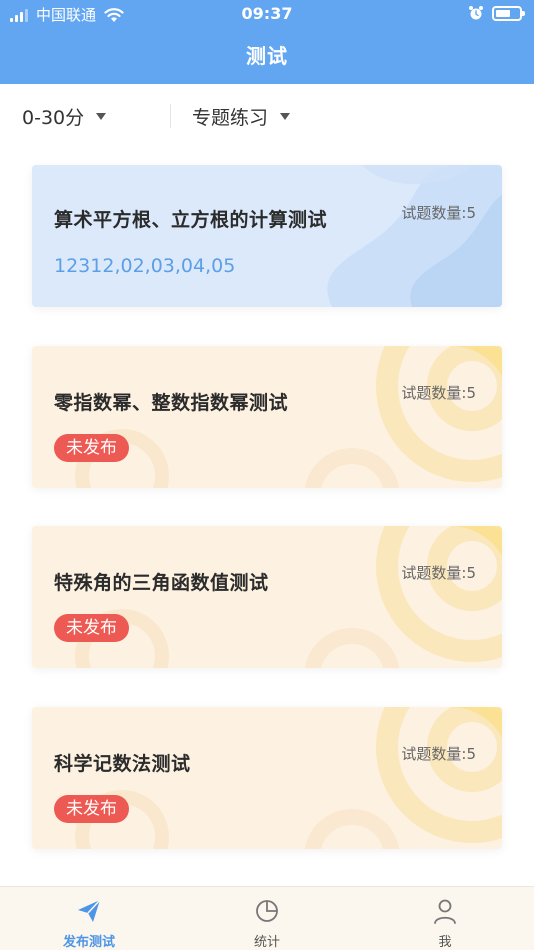  I want to click on tab-label: 统计, so click(266, 942).